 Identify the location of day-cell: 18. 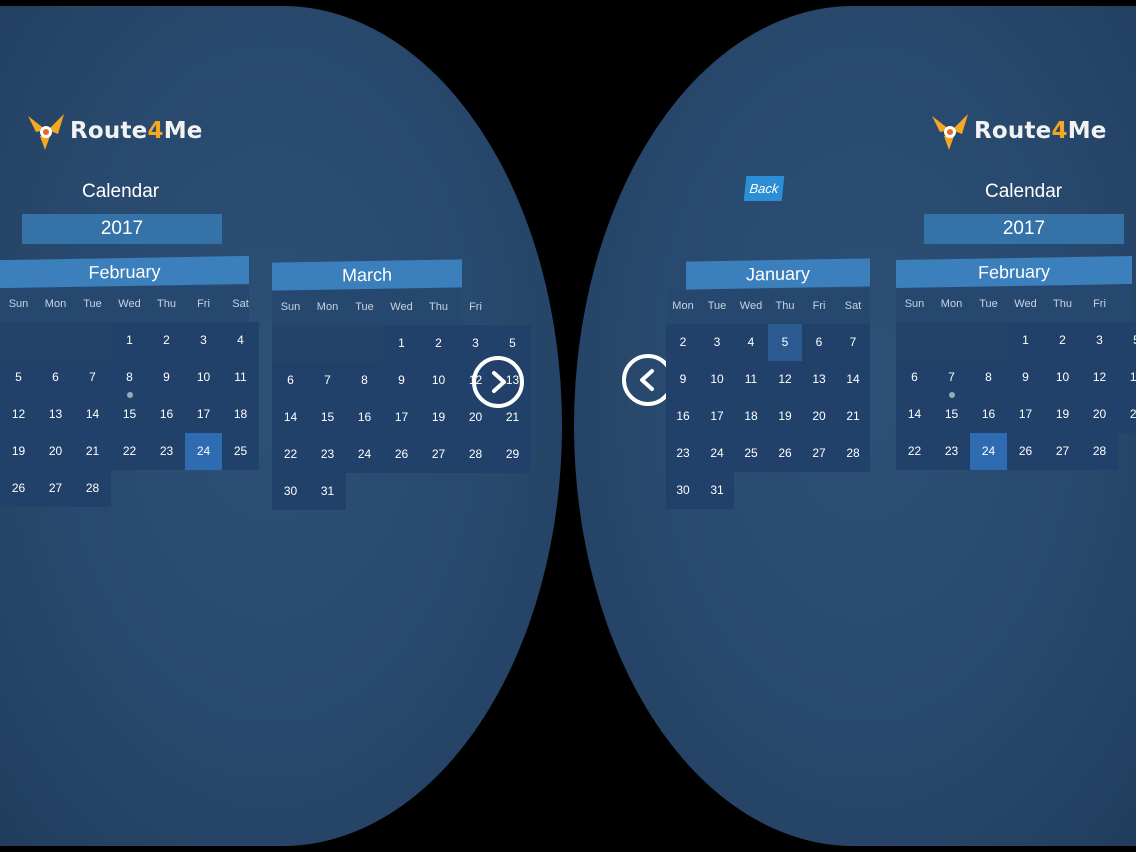
(751, 416).